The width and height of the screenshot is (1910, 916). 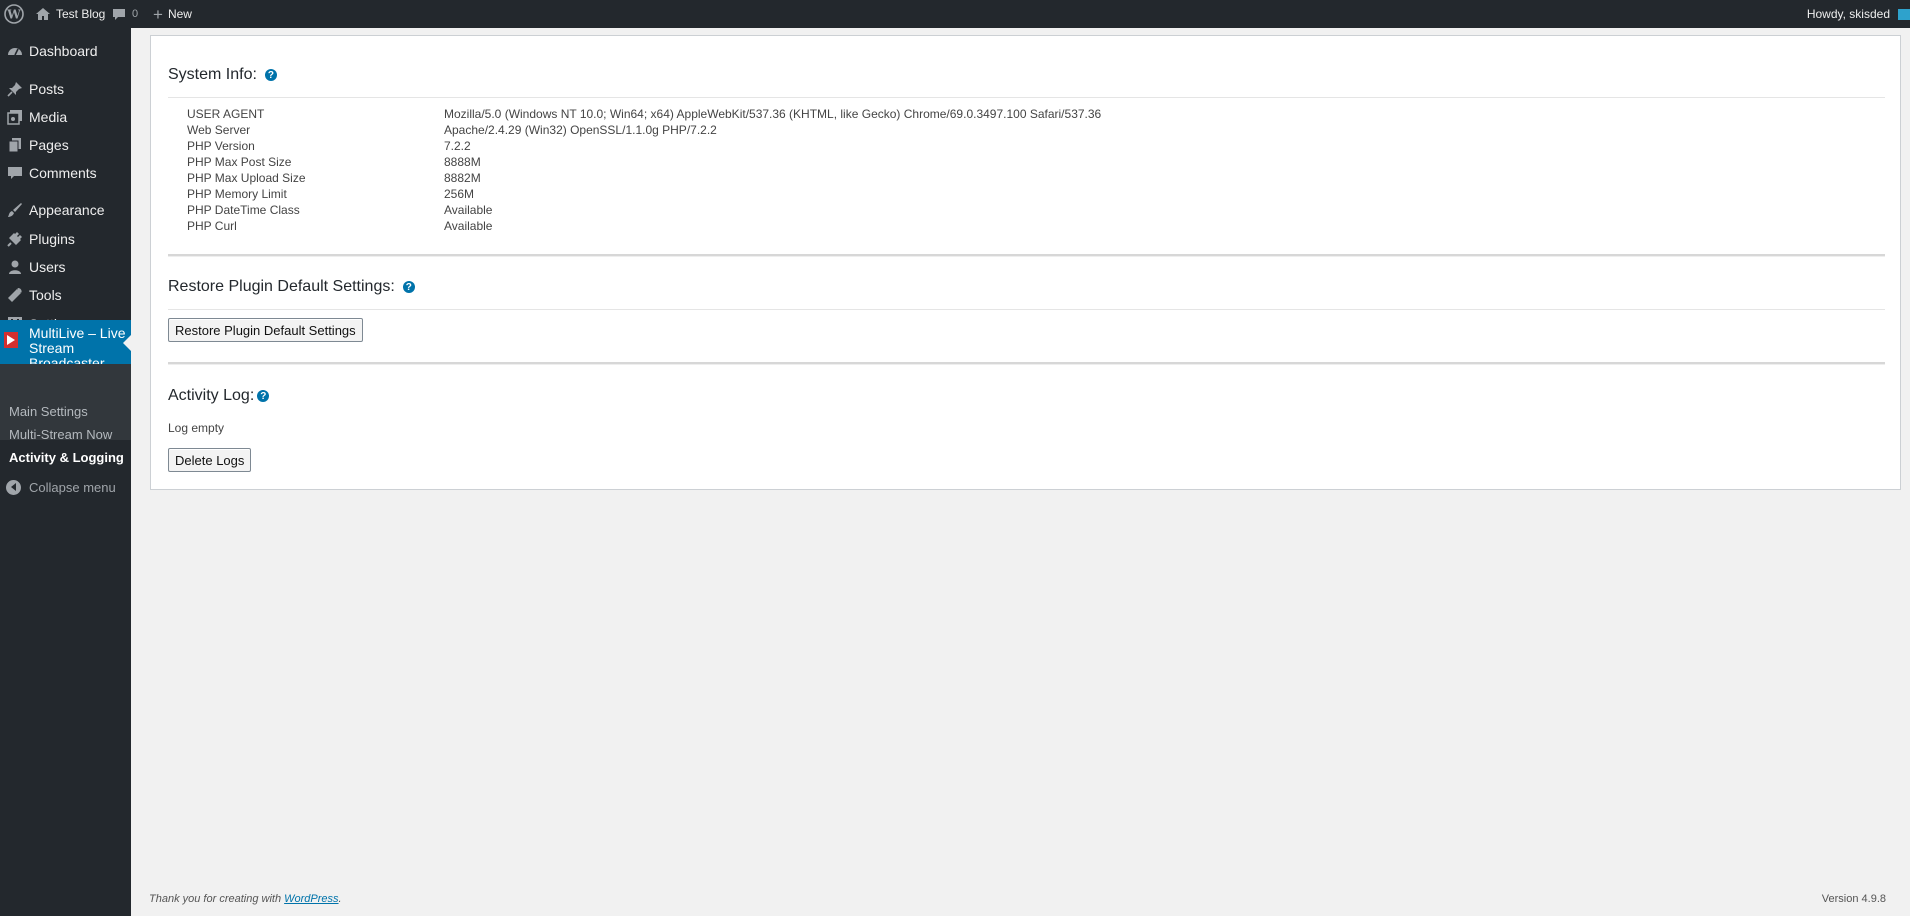 I want to click on howdy-text: Howdy, skisded, so click(x=1848, y=14).